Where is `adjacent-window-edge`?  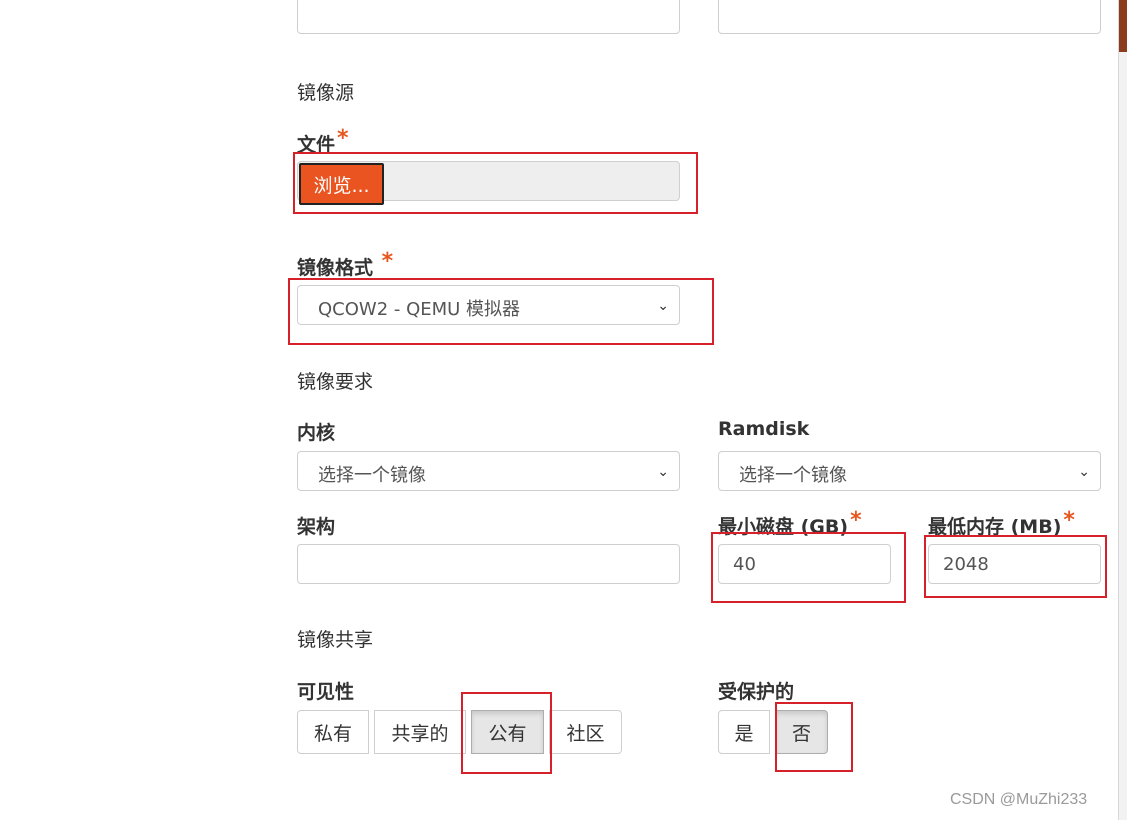
adjacent-window-edge is located at coordinates (1122, 410).